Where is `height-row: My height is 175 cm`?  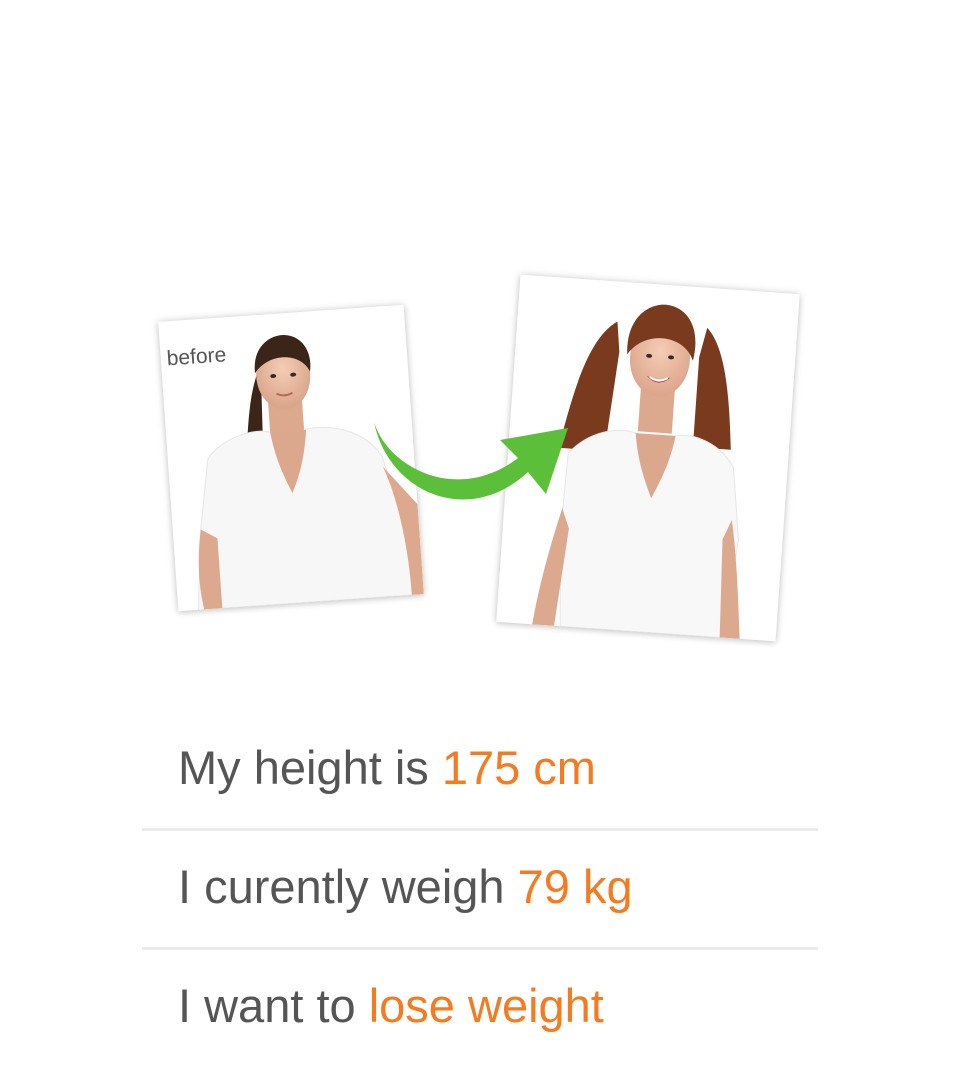
height-row: My height is 175 cm is located at coordinates (480, 771).